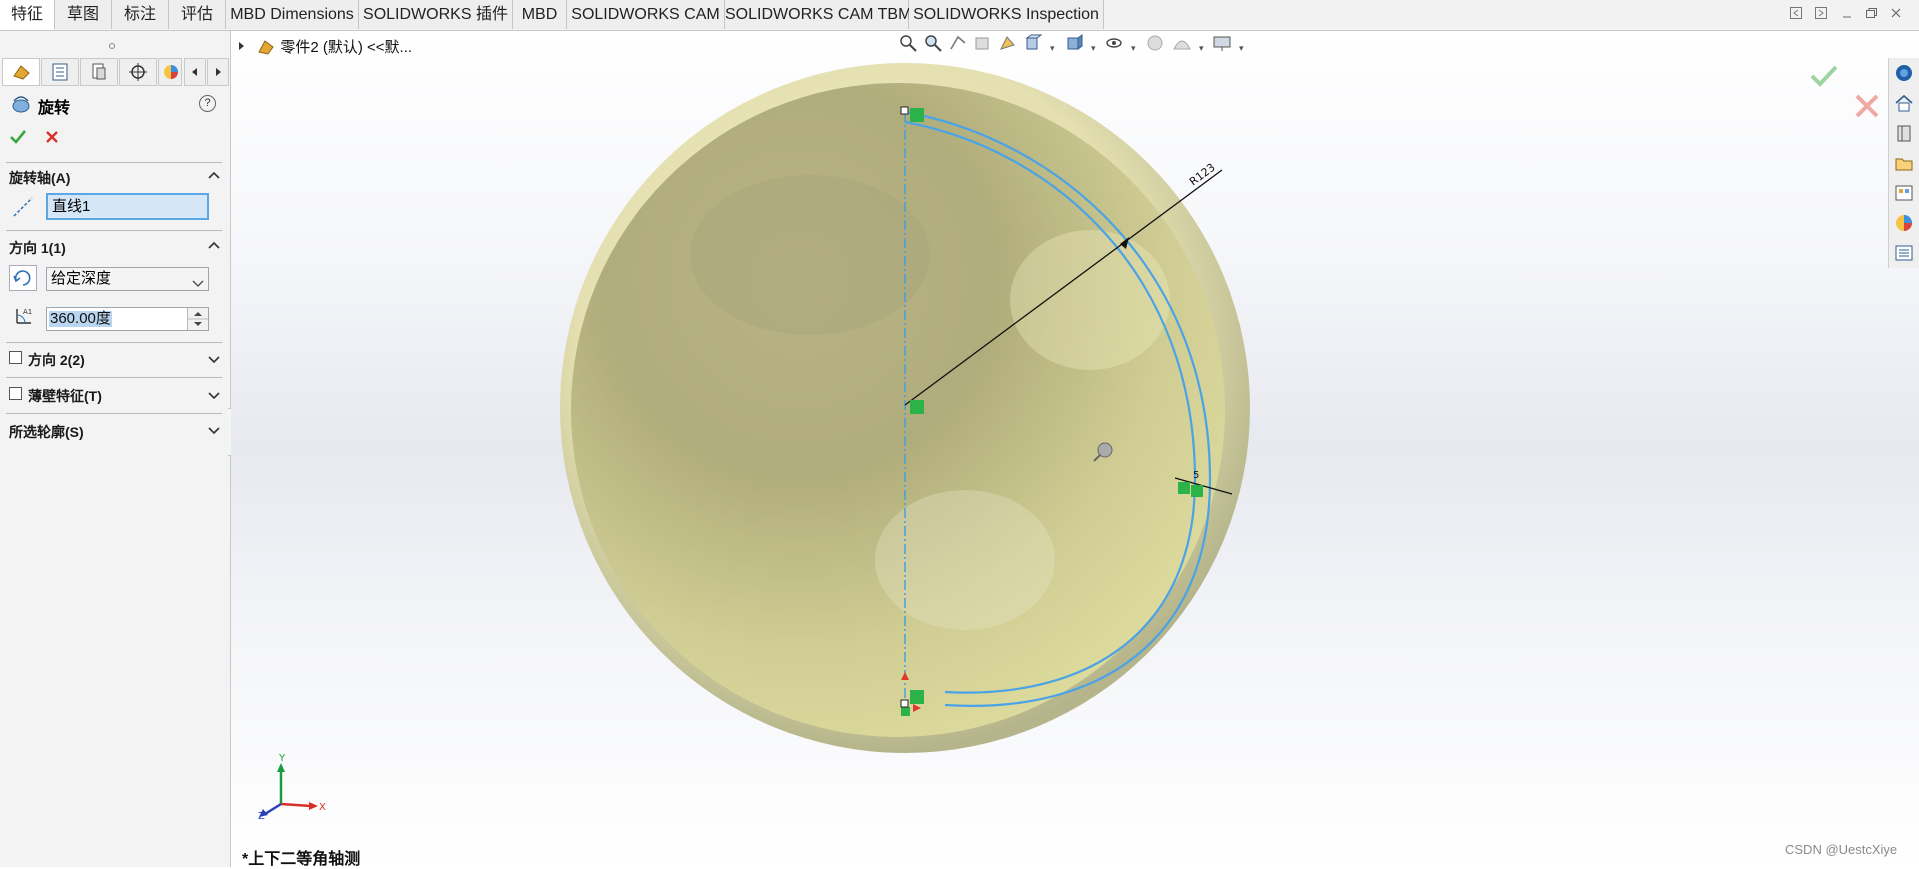  What do you see at coordinates (905, 711) in the screenshot?
I see `sketch-origin-icon` at bounding box center [905, 711].